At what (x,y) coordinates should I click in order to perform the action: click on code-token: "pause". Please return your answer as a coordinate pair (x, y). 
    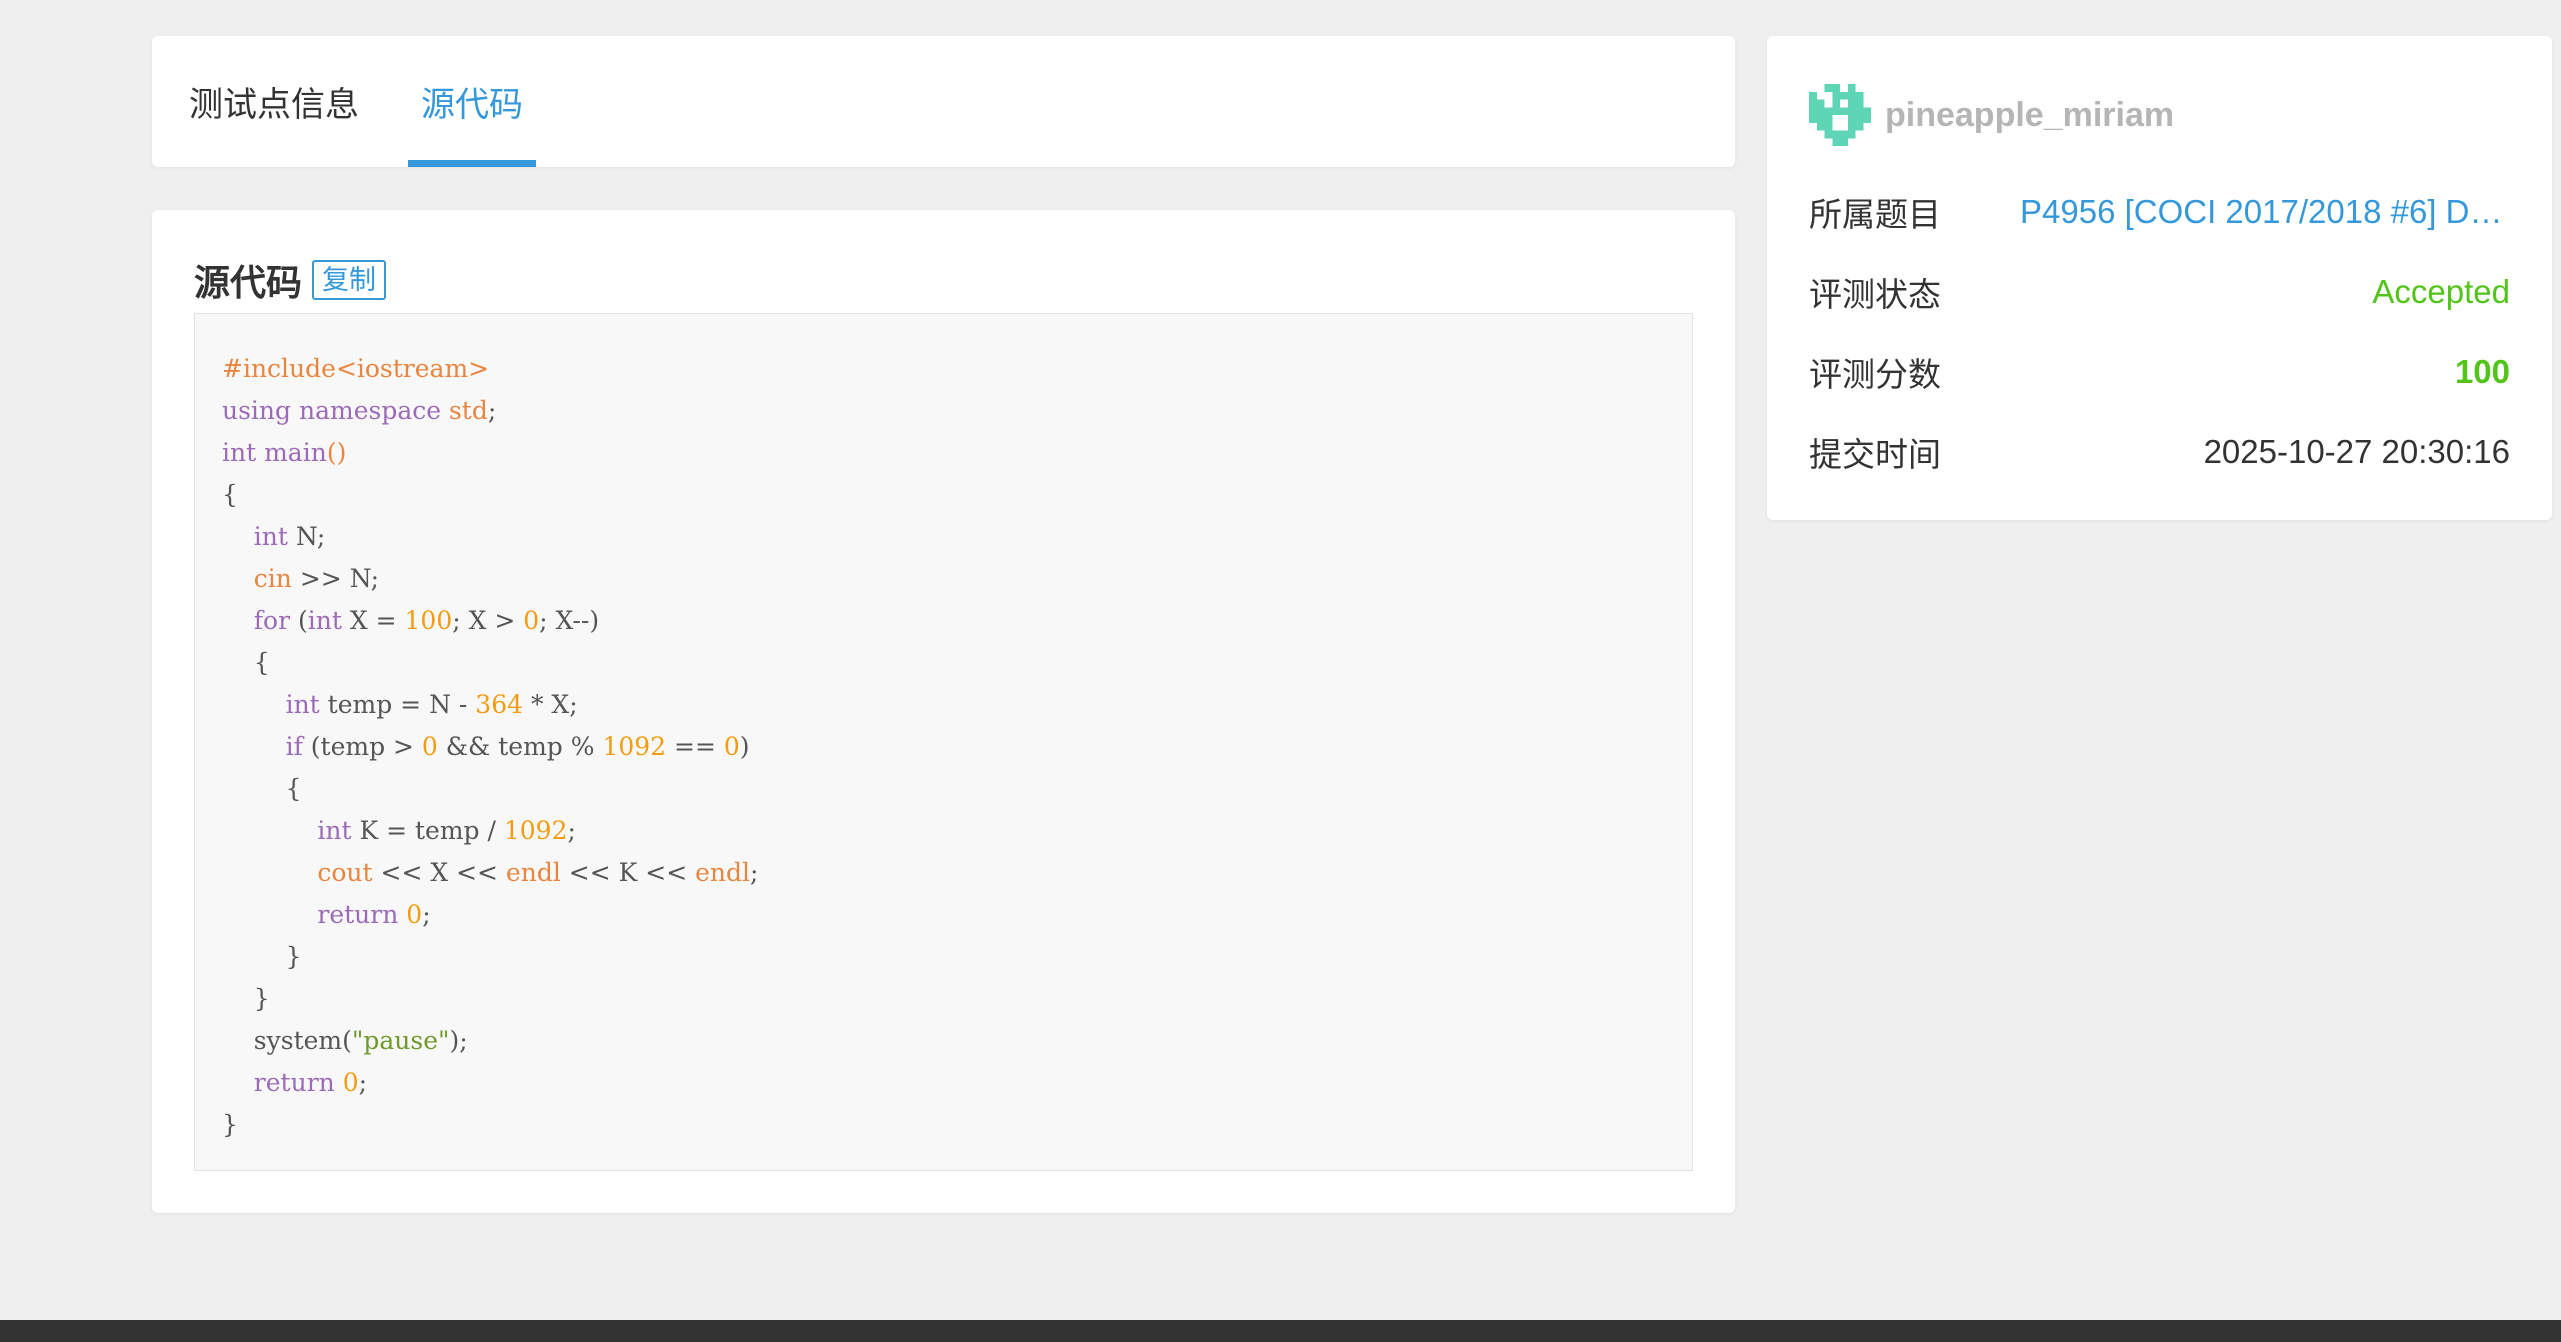
    Looking at the image, I should click on (400, 1040).